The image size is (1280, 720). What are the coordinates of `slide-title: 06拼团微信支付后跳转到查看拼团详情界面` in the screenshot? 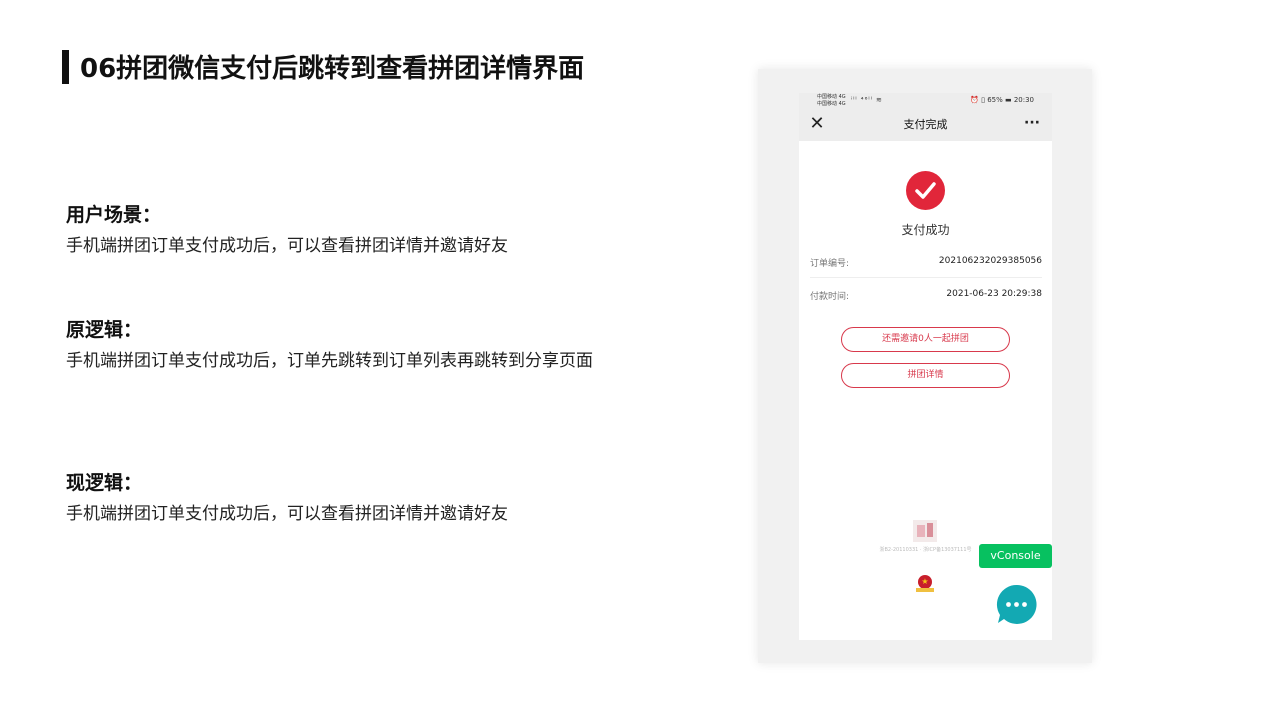 It's located at (332, 69).